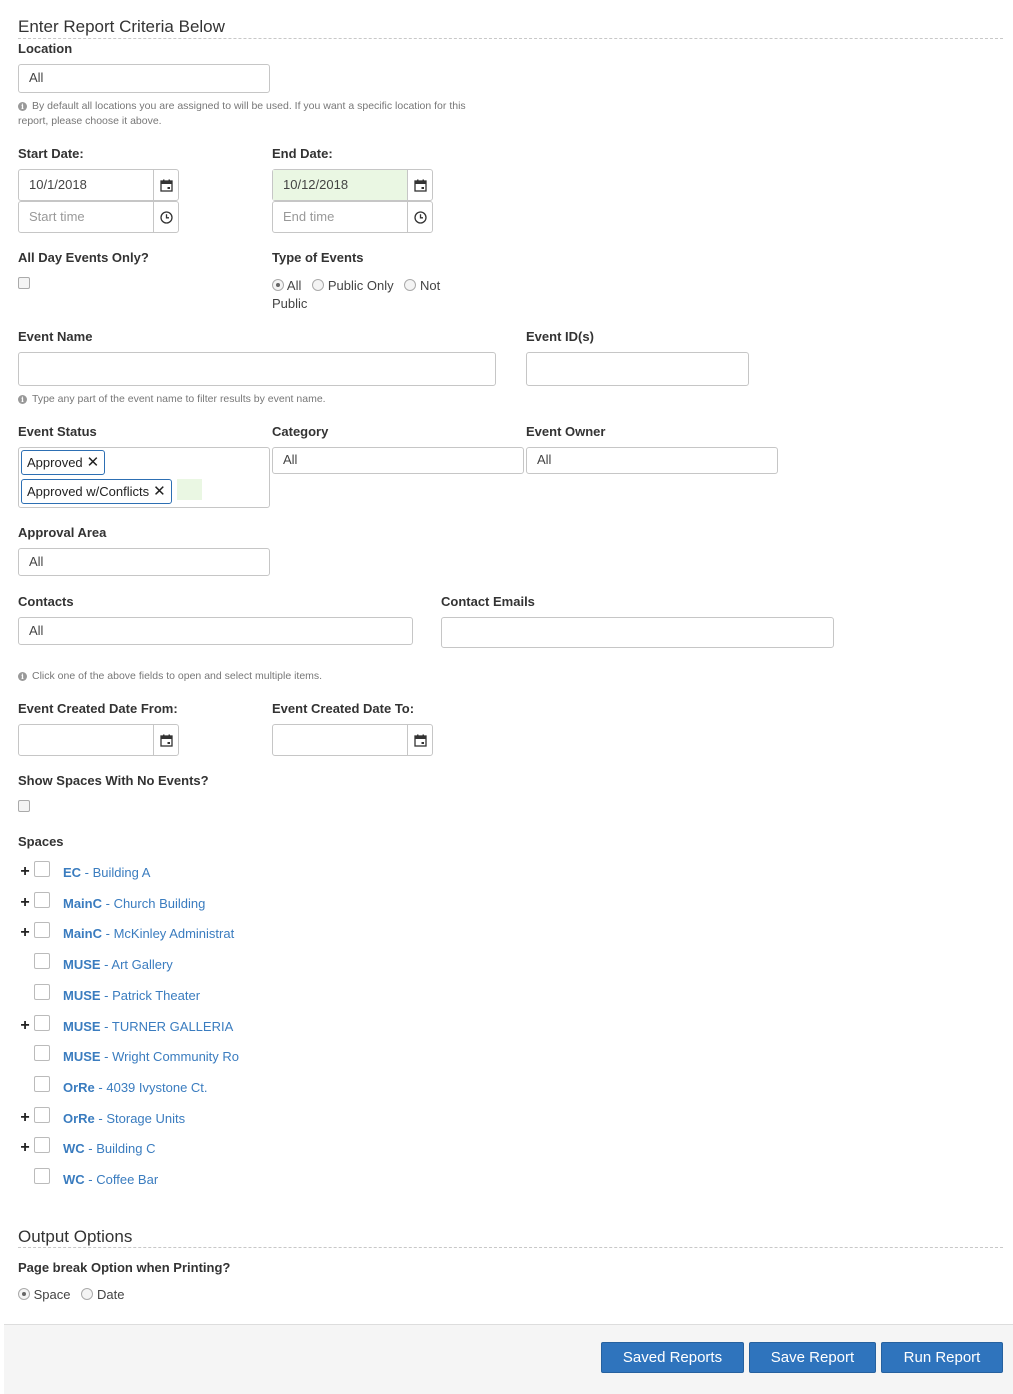 The width and height of the screenshot is (1013, 1394). I want to click on tree-item: + EC - Building A, so click(130, 871).